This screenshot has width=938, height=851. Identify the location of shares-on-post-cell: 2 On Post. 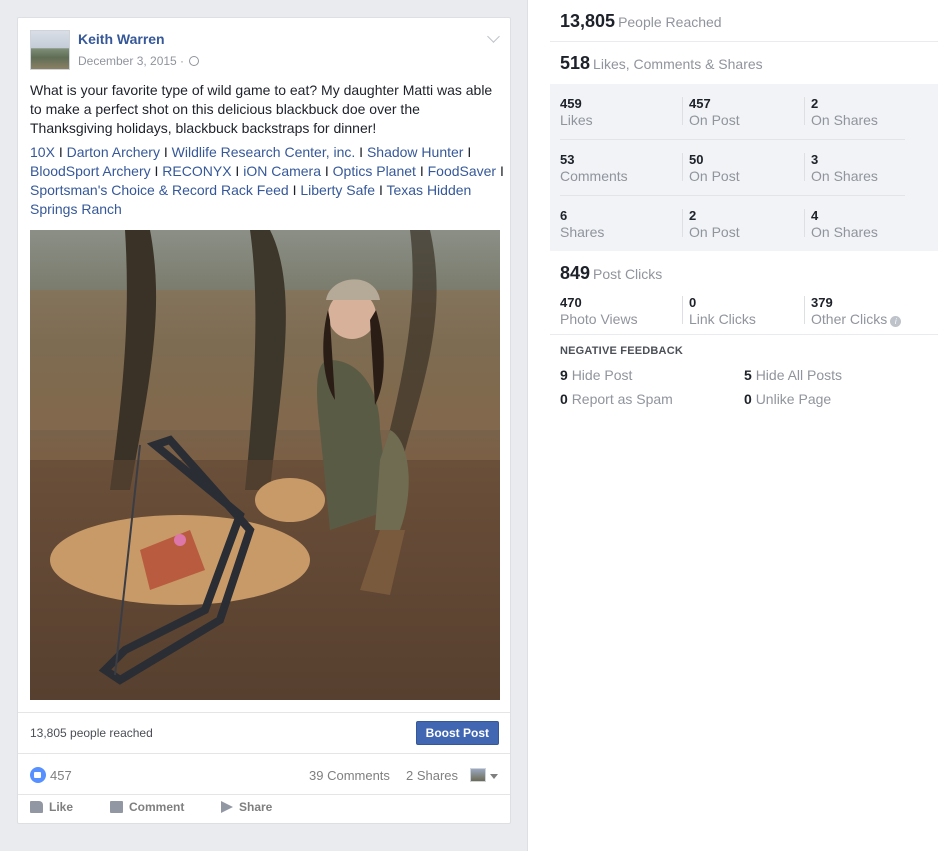
(714, 224).